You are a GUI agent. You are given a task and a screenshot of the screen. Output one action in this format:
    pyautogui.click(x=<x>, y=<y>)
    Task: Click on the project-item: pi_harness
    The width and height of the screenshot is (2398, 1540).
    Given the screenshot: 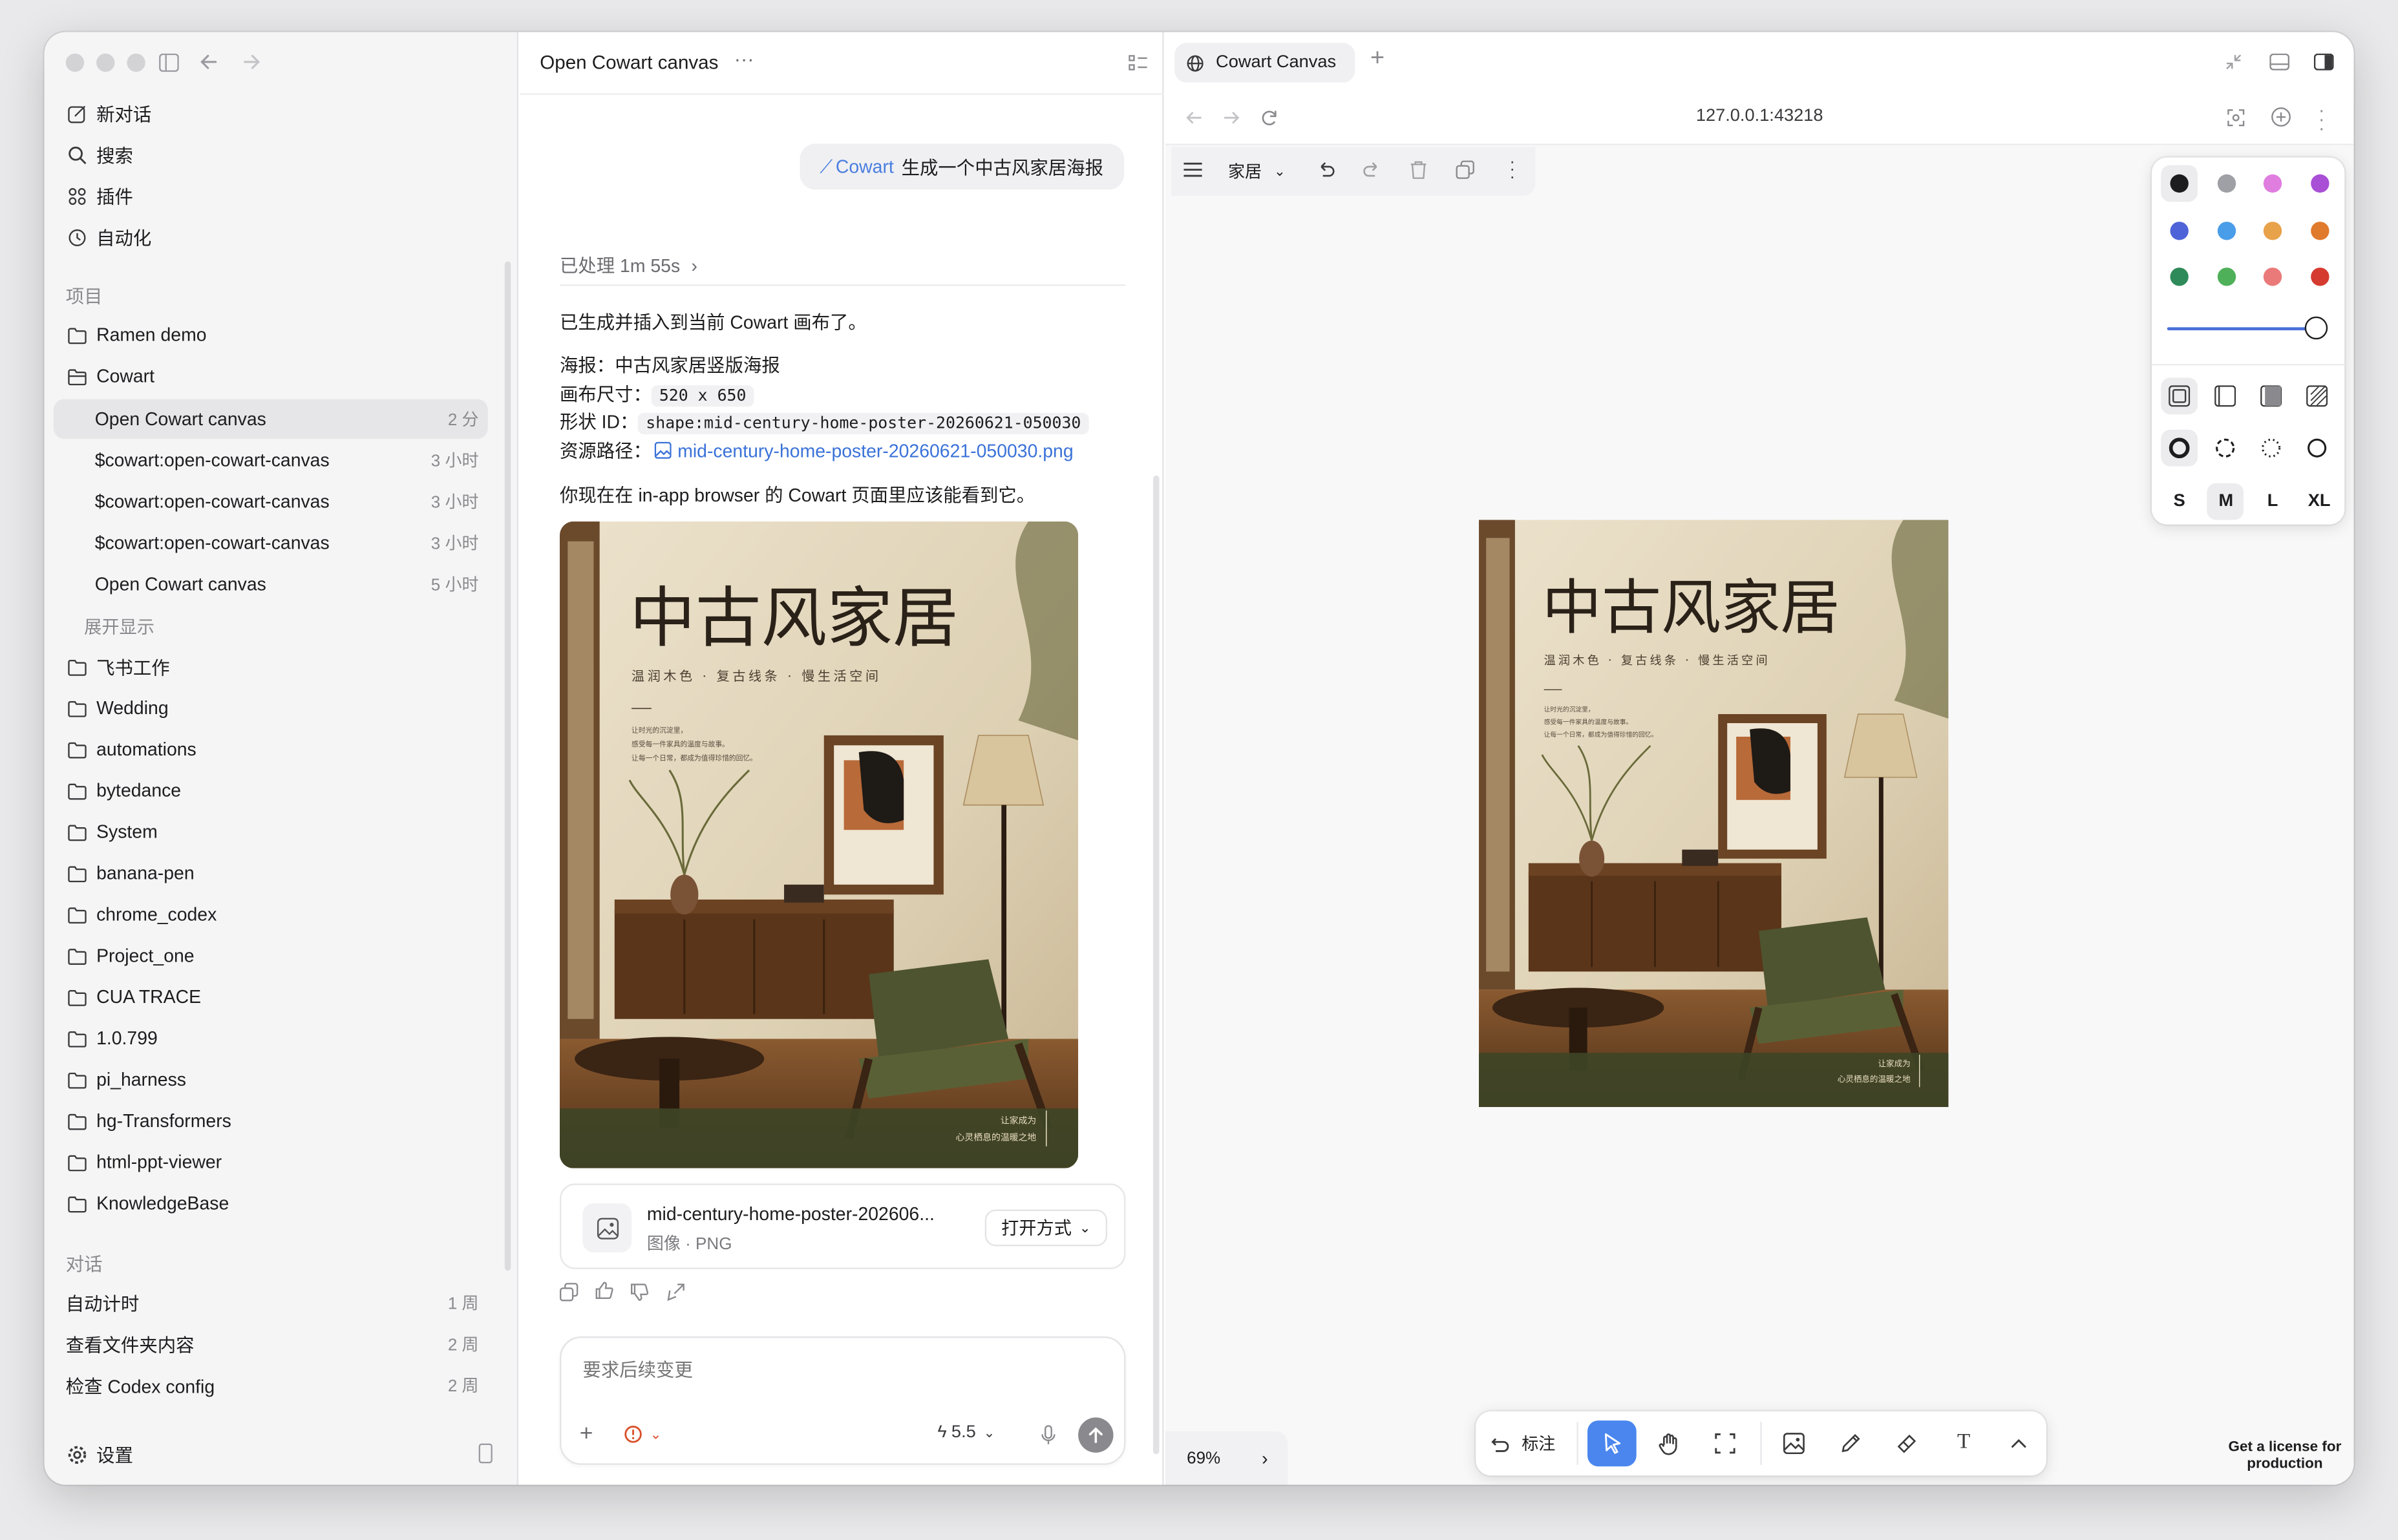 What is the action you would take?
    pyautogui.click(x=271, y=1080)
    